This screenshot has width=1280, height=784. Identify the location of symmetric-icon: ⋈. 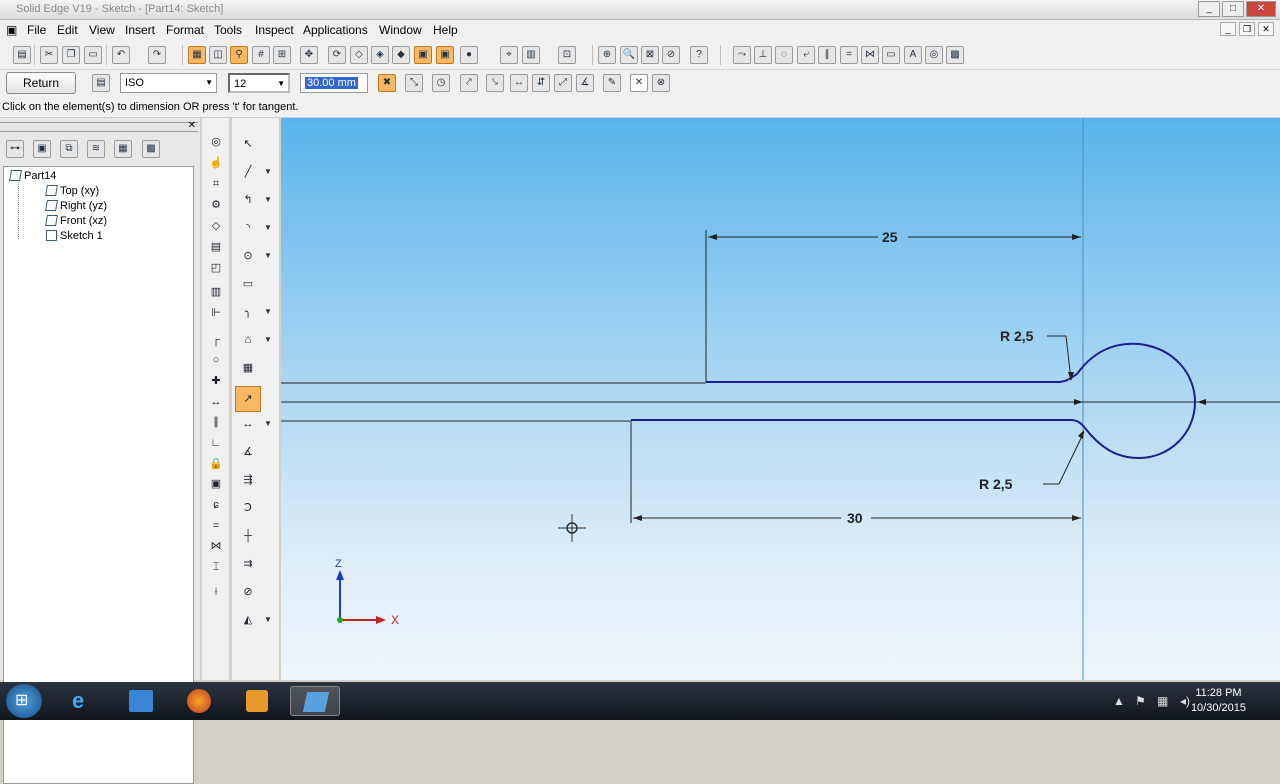
(216, 546).